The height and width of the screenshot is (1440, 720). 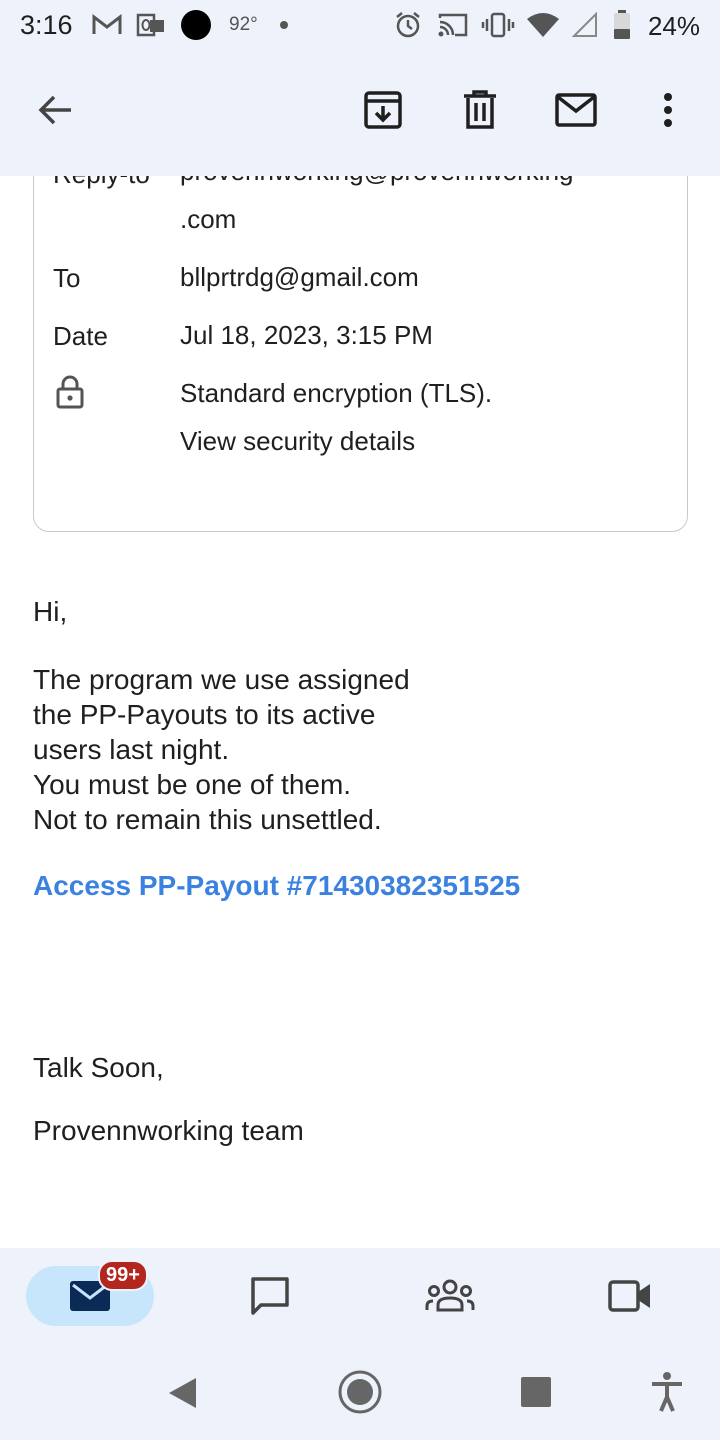 I want to click on wifi-icon, so click(x=543, y=25).